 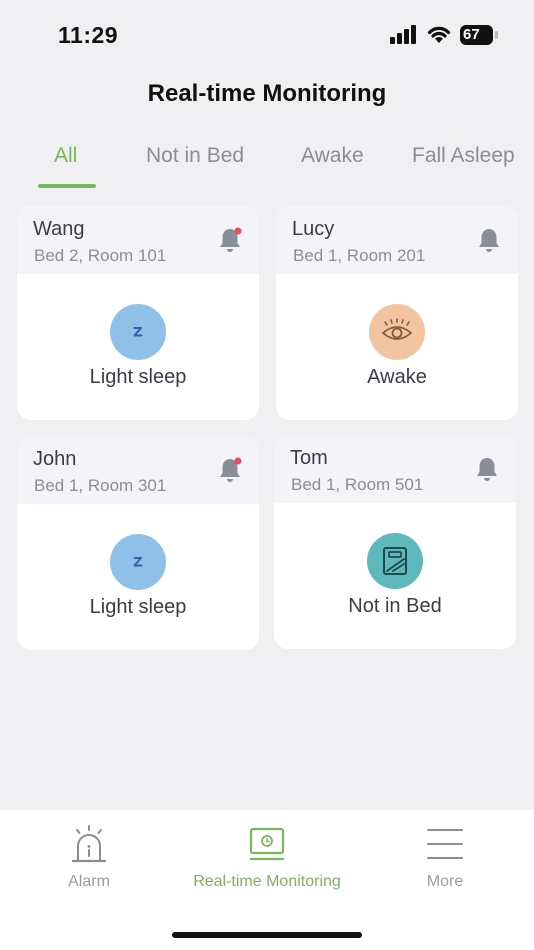 I want to click on empty-bed-icon, so click(x=395, y=561).